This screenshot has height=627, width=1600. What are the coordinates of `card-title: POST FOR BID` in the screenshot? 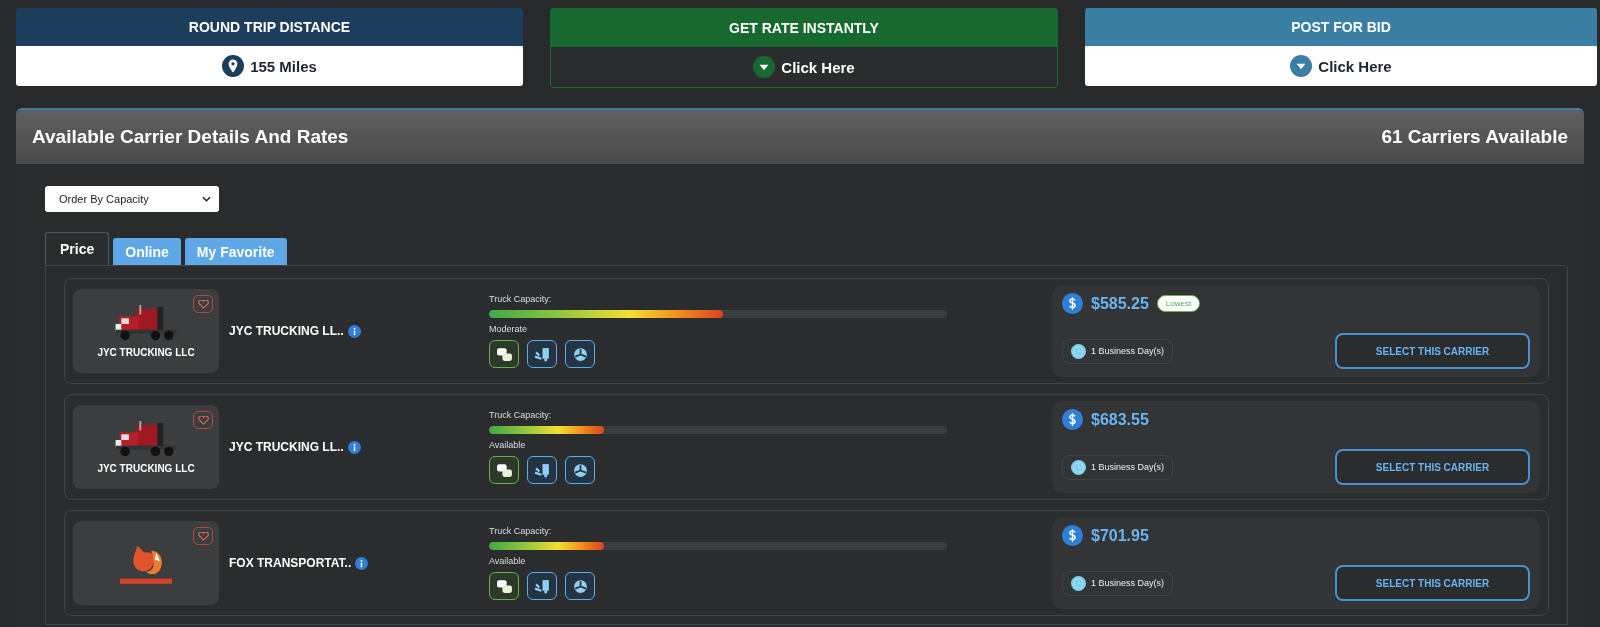 It's located at (1341, 27).